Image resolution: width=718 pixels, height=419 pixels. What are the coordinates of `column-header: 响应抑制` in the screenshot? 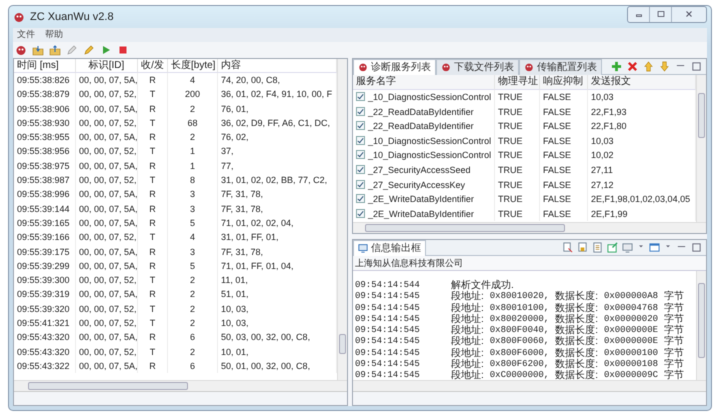 It's located at (564, 82).